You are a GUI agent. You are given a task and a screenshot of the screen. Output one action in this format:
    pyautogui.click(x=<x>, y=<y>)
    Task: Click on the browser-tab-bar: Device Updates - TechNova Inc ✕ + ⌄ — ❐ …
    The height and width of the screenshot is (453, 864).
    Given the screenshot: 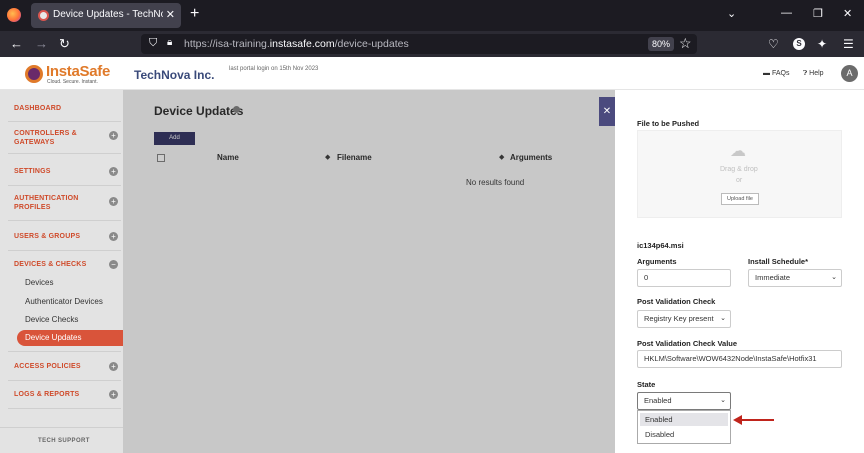 What is the action you would take?
    pyautogui.click(x=432, y=15)
    